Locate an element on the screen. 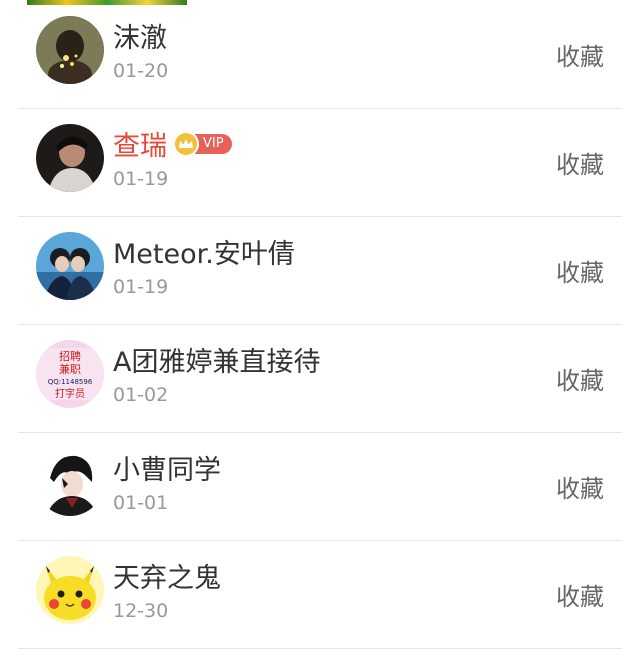 This screenshot has height=649, width=640. svg-text: 兼职 is located at coordinates (70, 369).